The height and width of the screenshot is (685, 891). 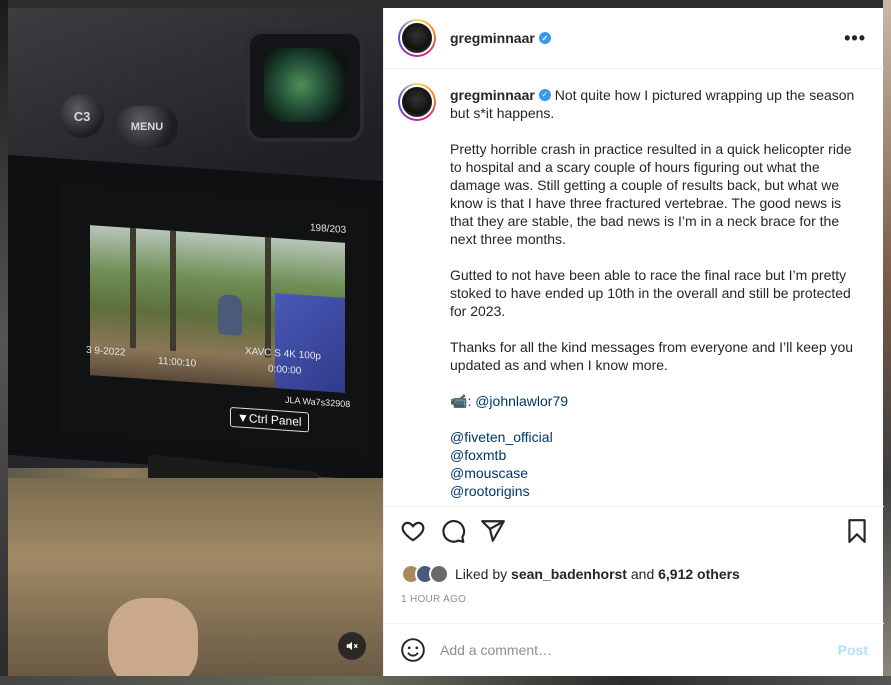 I want to click on post-timestamp: 1 HOUR AGO, so click(x=433, y=599).